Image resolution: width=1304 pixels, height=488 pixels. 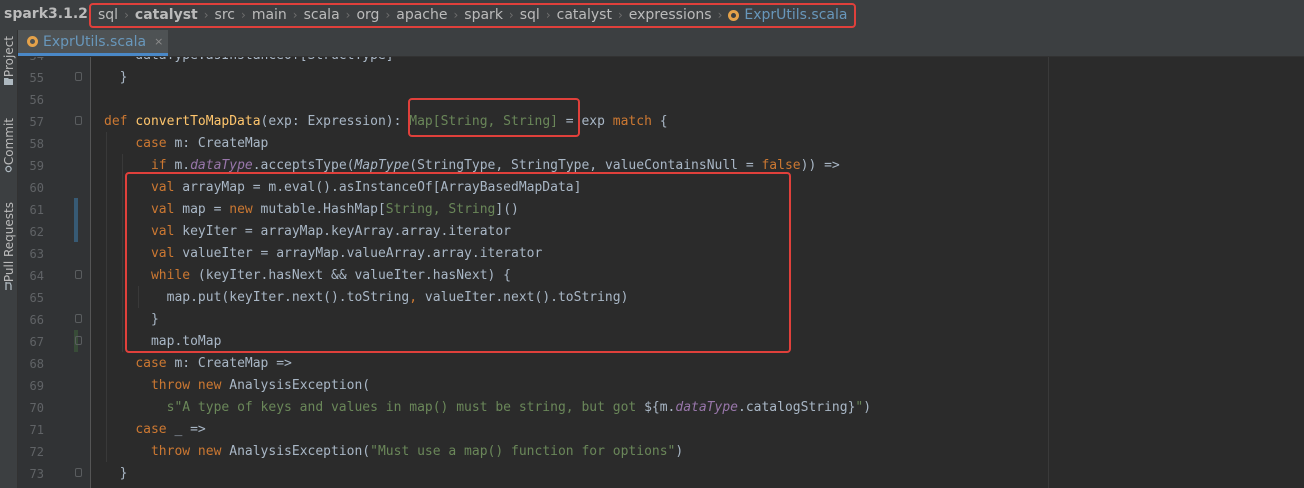 What do you see at coordinates (36, 232) in the screenshot?
I see `line-number: 62` at bounding box center [36, 232].